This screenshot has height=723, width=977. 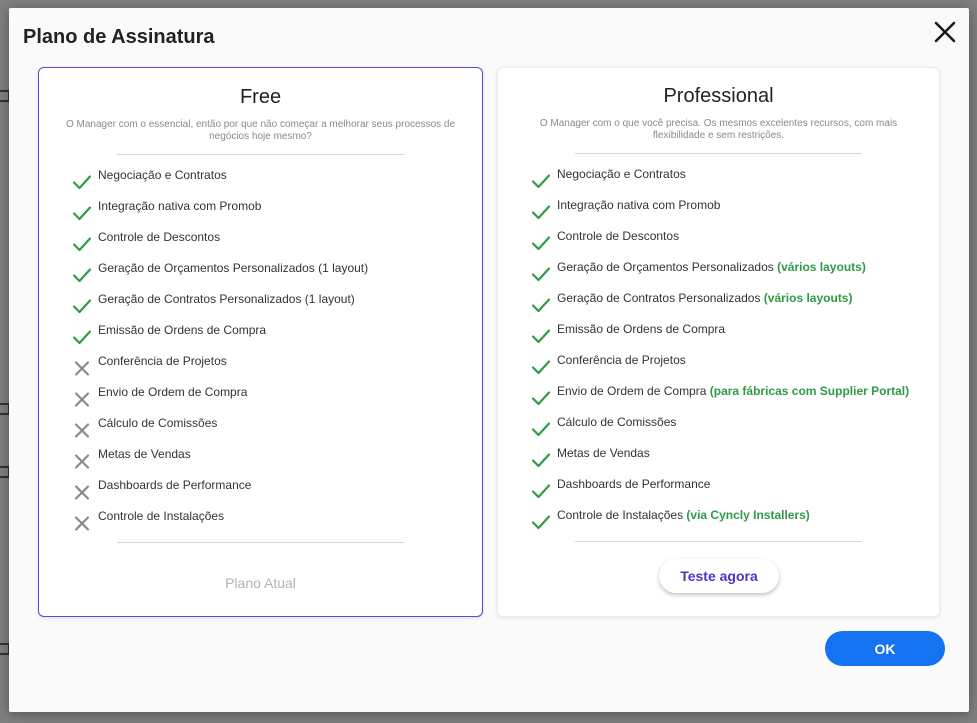 What do you see at coordinates (719, 576) in the screenshot?
I see `try-now-button: Teste agora` at bounding box center [719, 576].